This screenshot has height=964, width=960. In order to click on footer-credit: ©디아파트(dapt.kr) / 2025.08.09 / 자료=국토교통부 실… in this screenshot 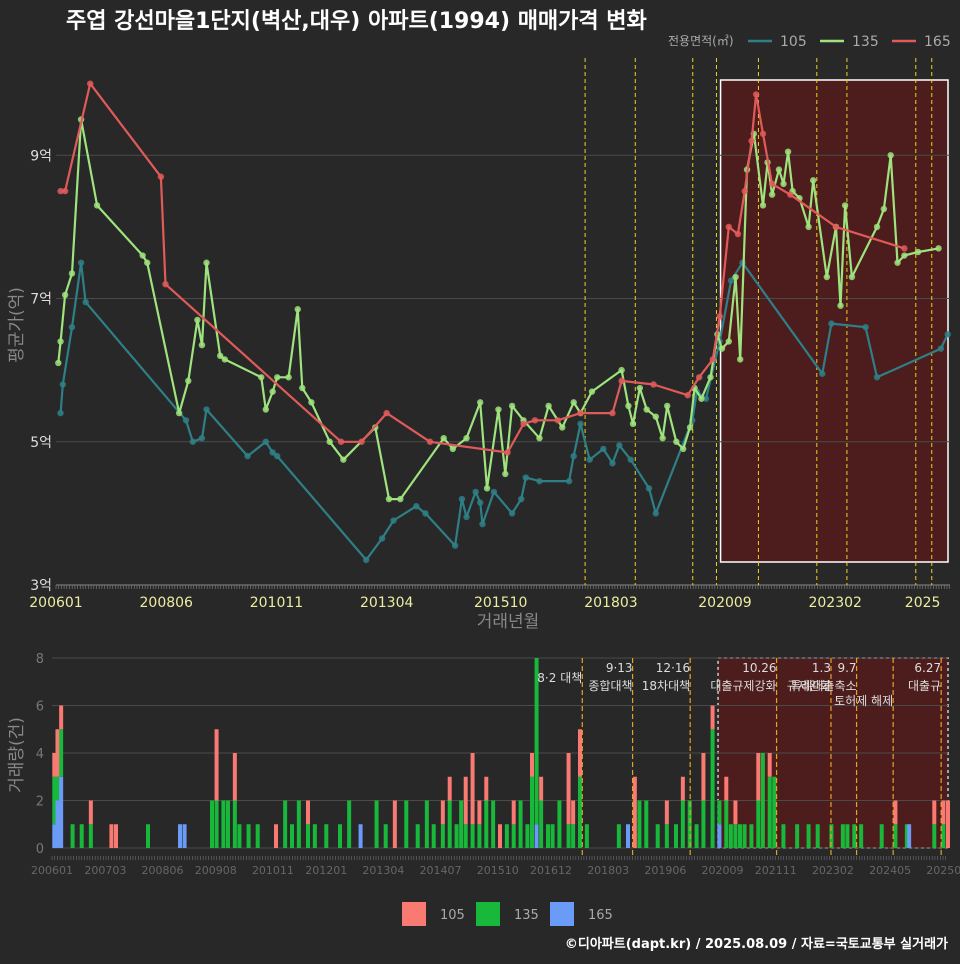, I will do `click(756, 944)`.